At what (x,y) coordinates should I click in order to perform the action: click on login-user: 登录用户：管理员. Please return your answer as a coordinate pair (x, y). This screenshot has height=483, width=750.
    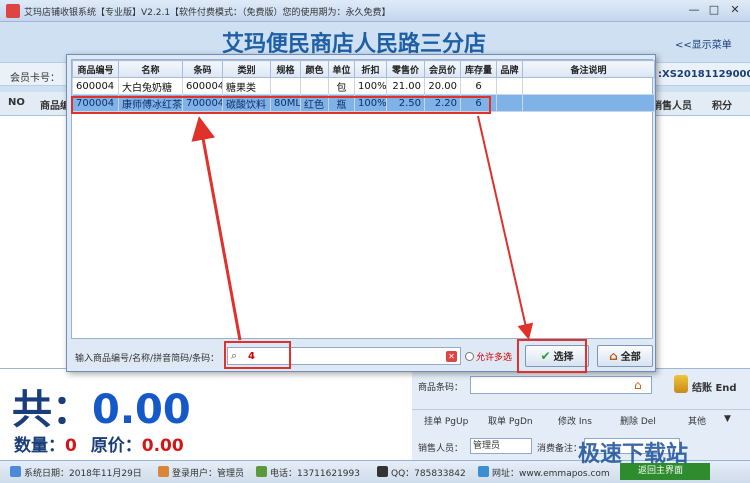
    Looking at the image, I should click on (208, 474).